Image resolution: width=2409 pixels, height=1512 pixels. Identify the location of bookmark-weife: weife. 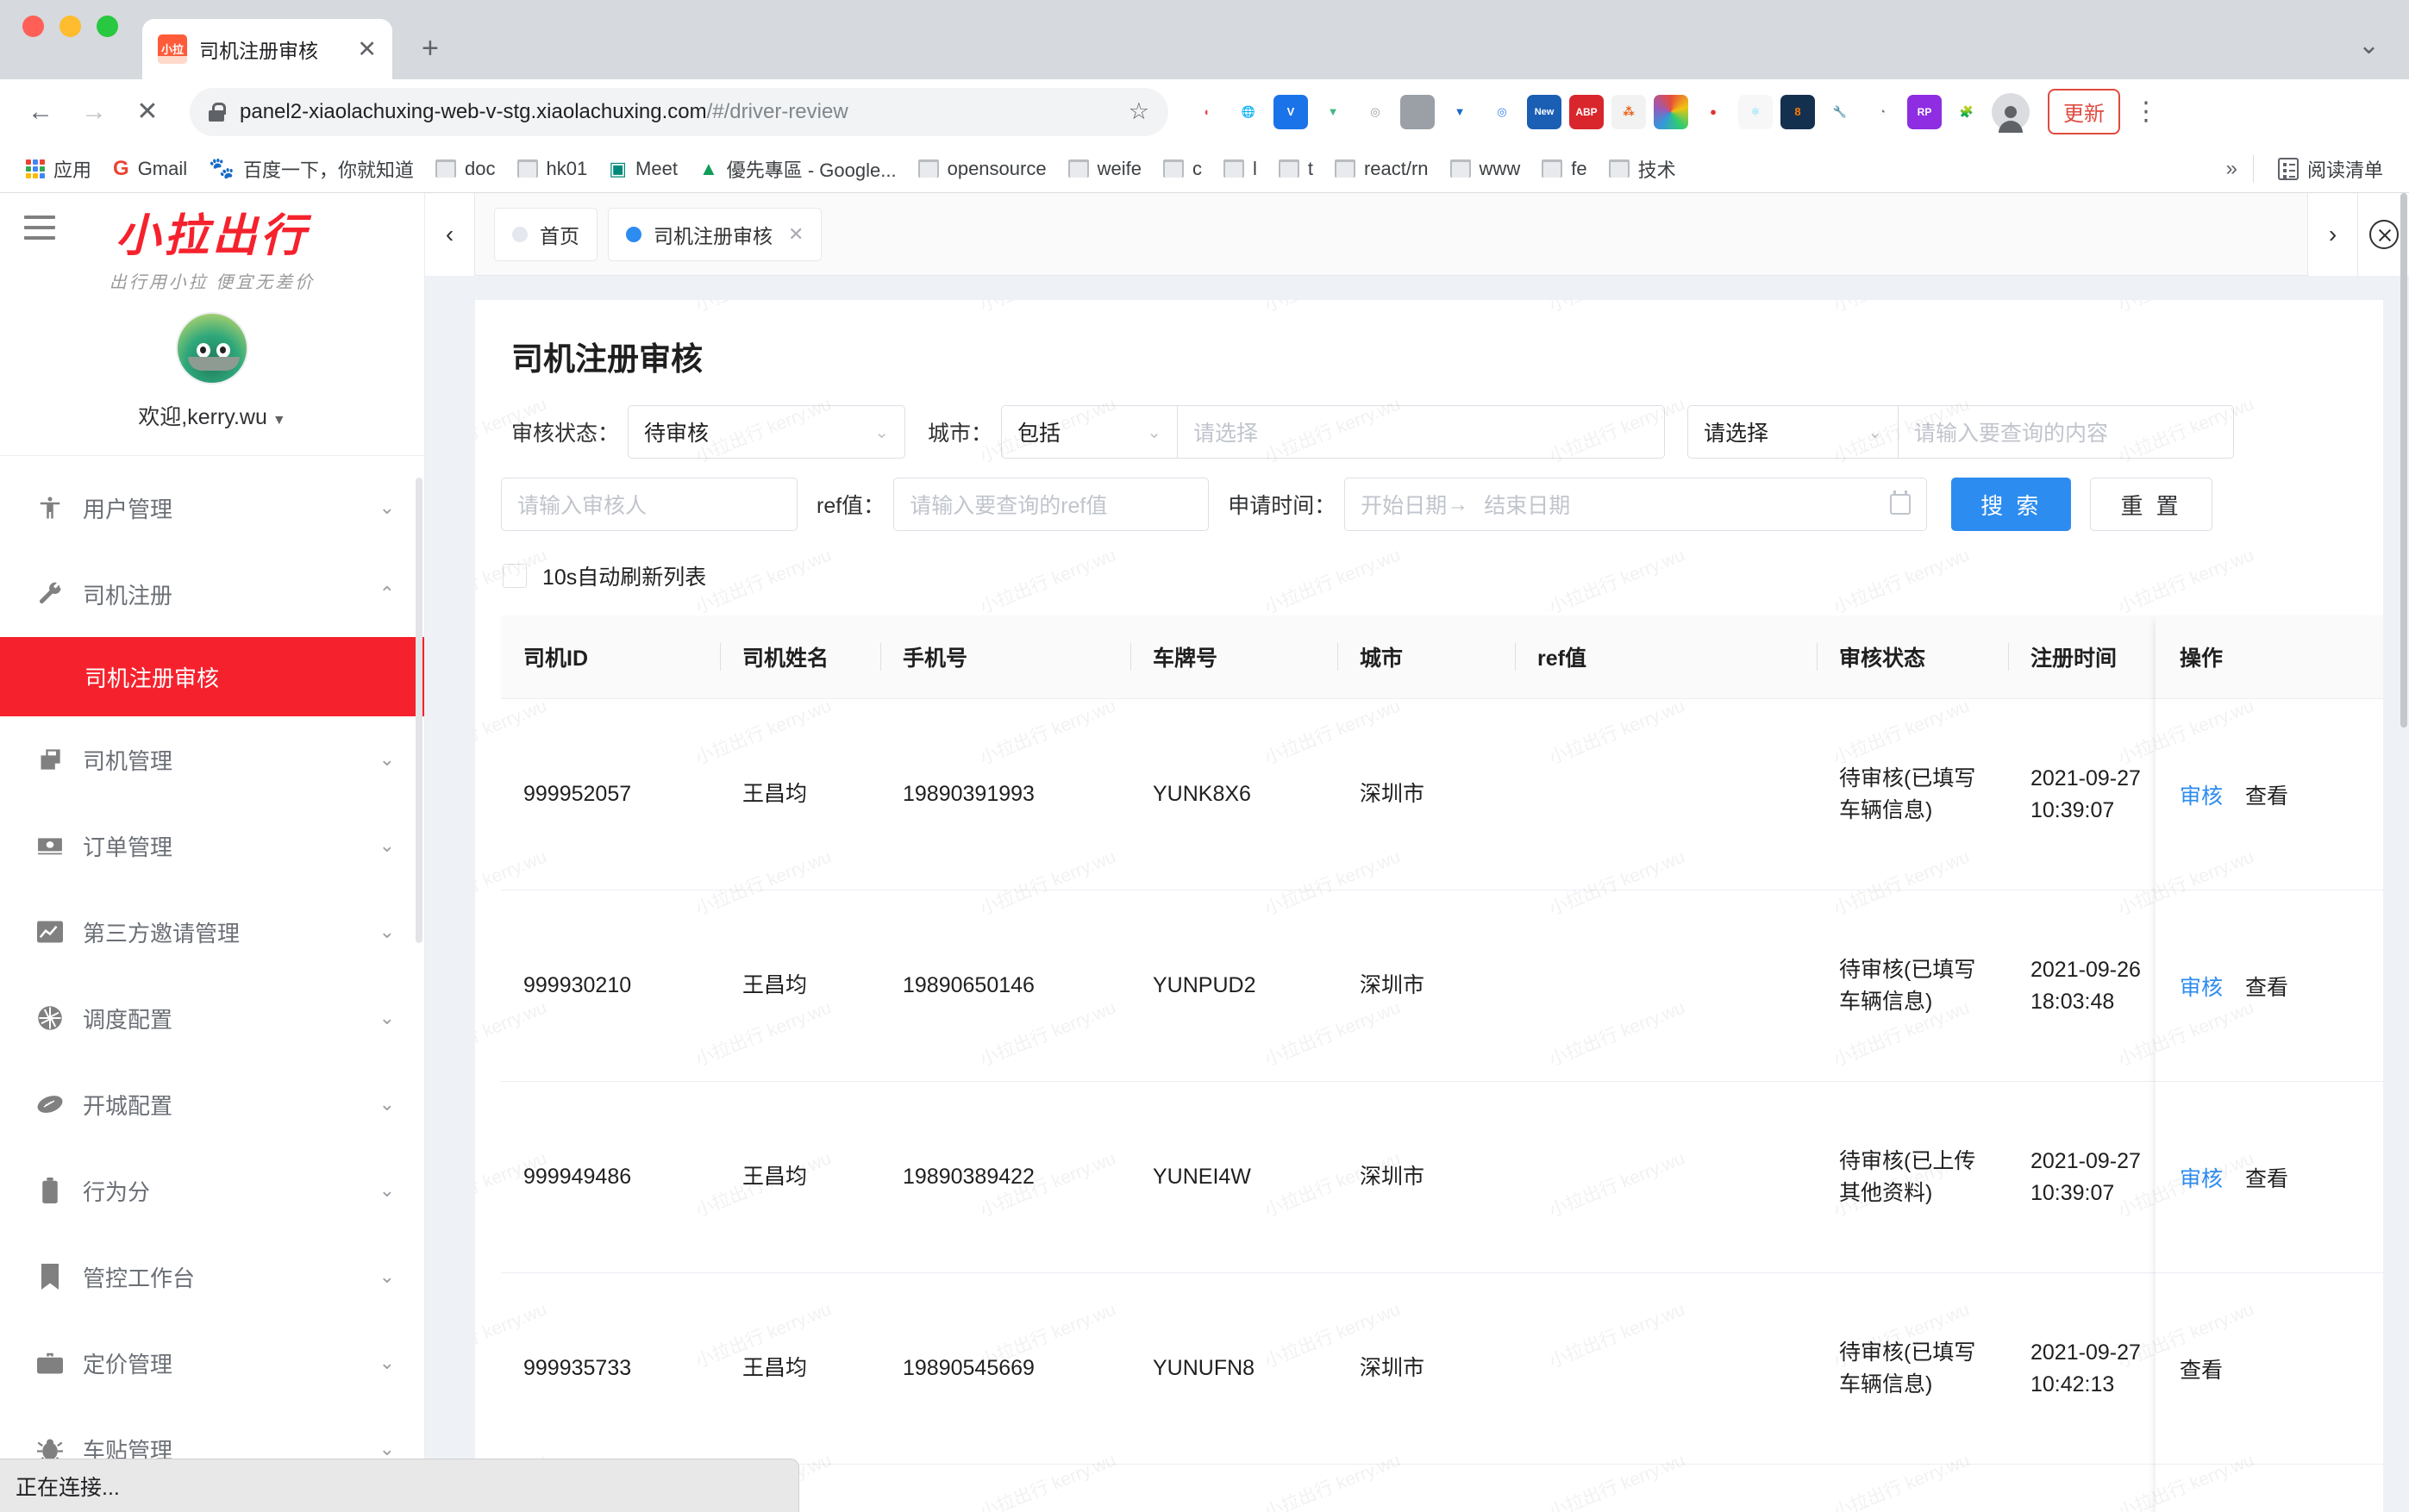
(1105, 169).